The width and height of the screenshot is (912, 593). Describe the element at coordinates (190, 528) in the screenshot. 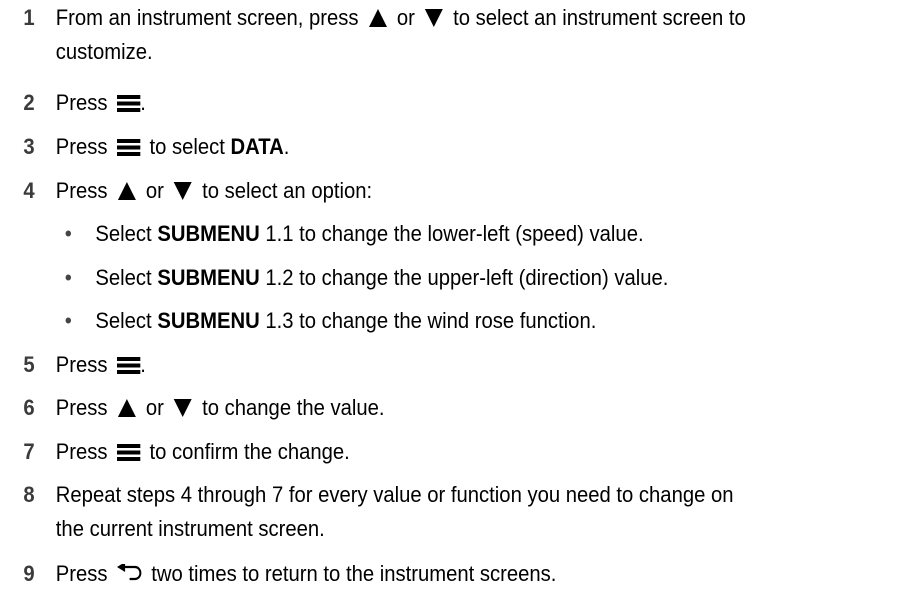

I see `step-text-continued: the current instrument screen.` at that location.